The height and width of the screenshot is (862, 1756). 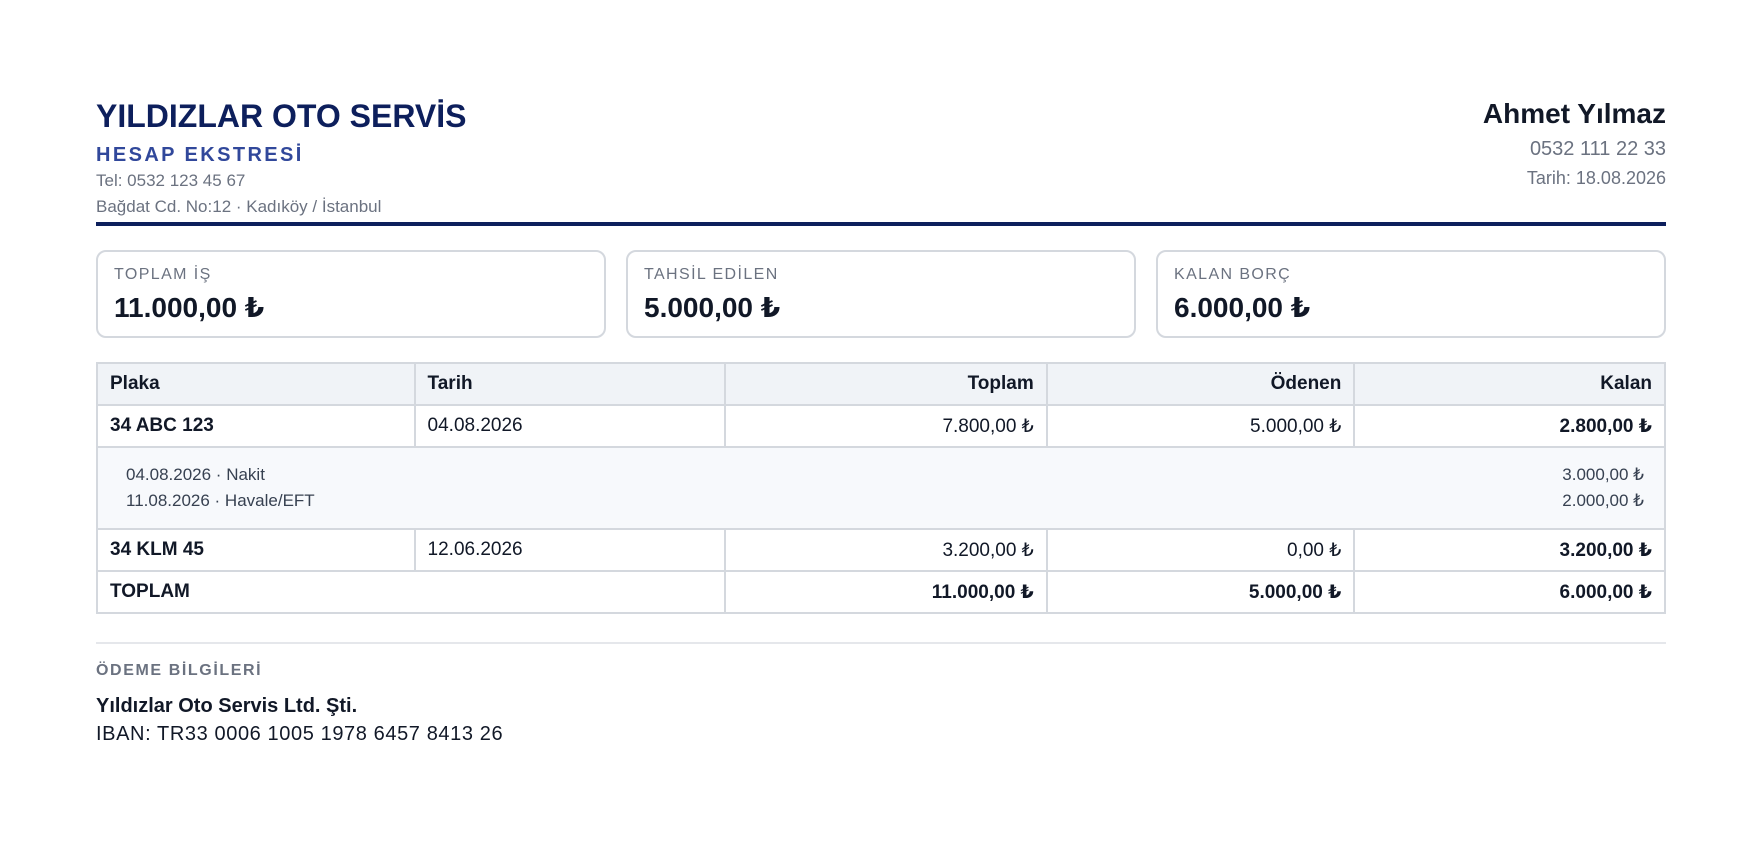 What do you see at coordinates (570, 384) in the screenshot?
I see `column-header-date: Tarih` at bounding box center [570, 384].